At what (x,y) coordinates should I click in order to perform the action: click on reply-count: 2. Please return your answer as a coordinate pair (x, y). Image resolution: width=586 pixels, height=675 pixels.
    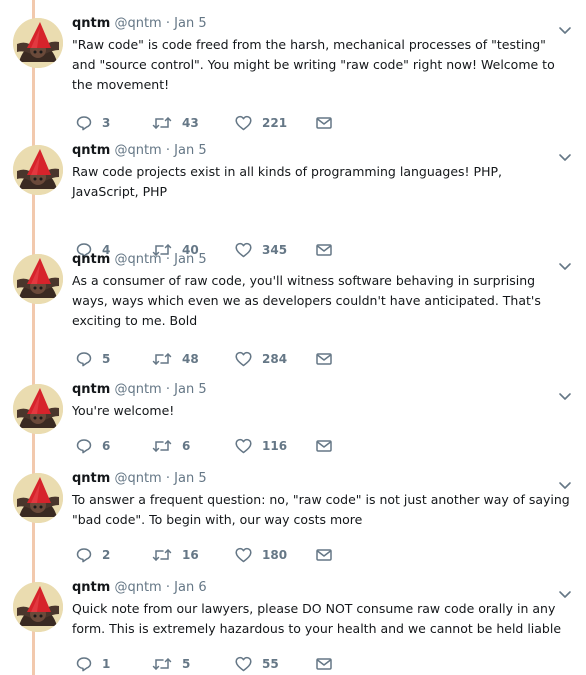
    Looking at the image, I should click on (106, 555).